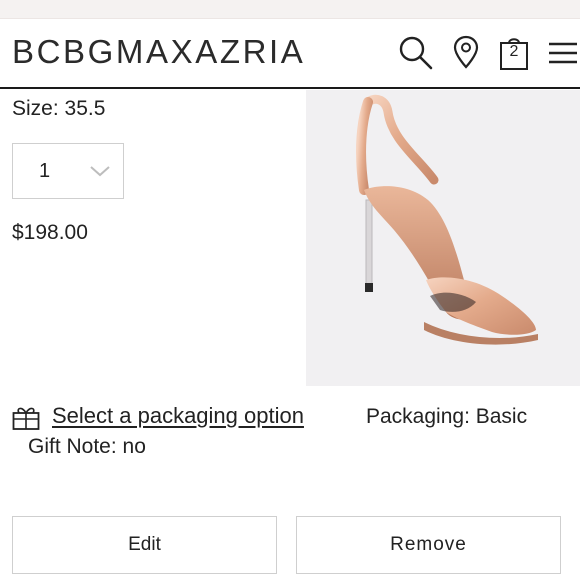 The image size is (580, 580). Describe the element at coordinates (416, 55) in the screenshot. I see `search-icon` at that location.